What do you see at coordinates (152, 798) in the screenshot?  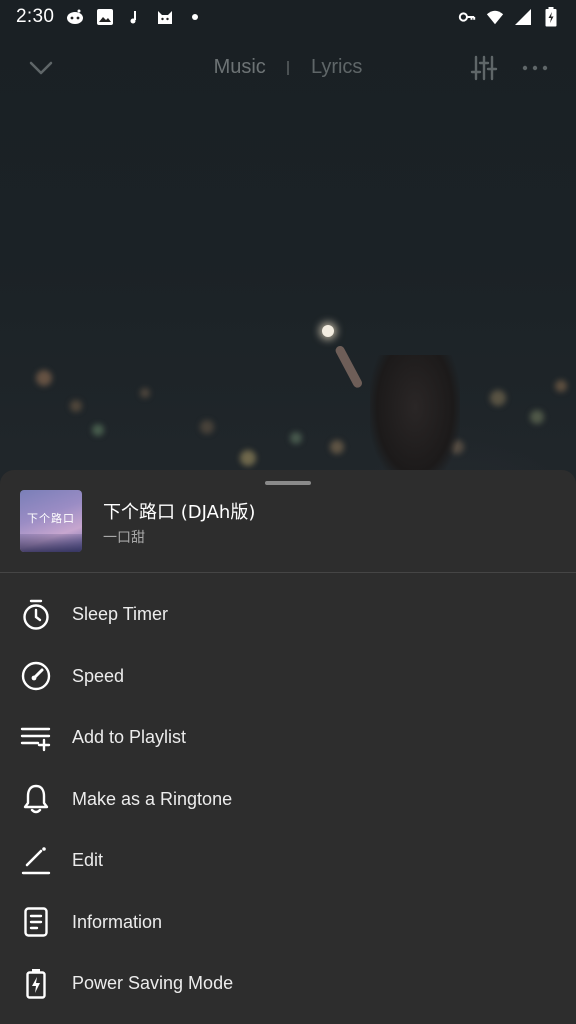 I see `menu-item-label: Make as a Ringtone` at bounding box center [152, 798].